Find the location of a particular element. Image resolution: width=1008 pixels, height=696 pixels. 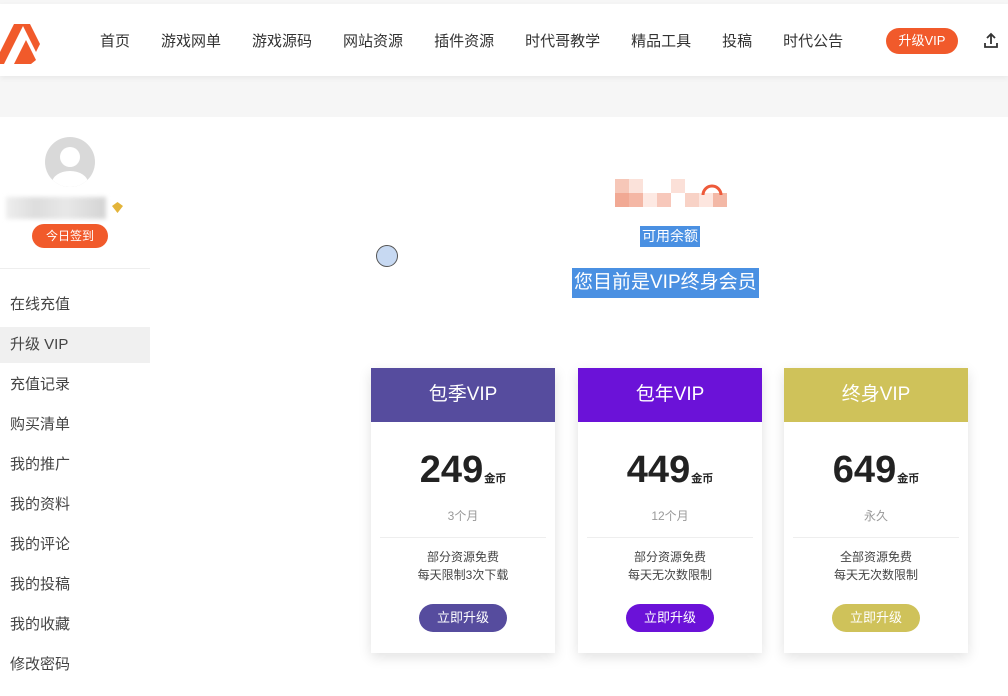

nav-submit: 投稿 is located at coordinates (737, 40).